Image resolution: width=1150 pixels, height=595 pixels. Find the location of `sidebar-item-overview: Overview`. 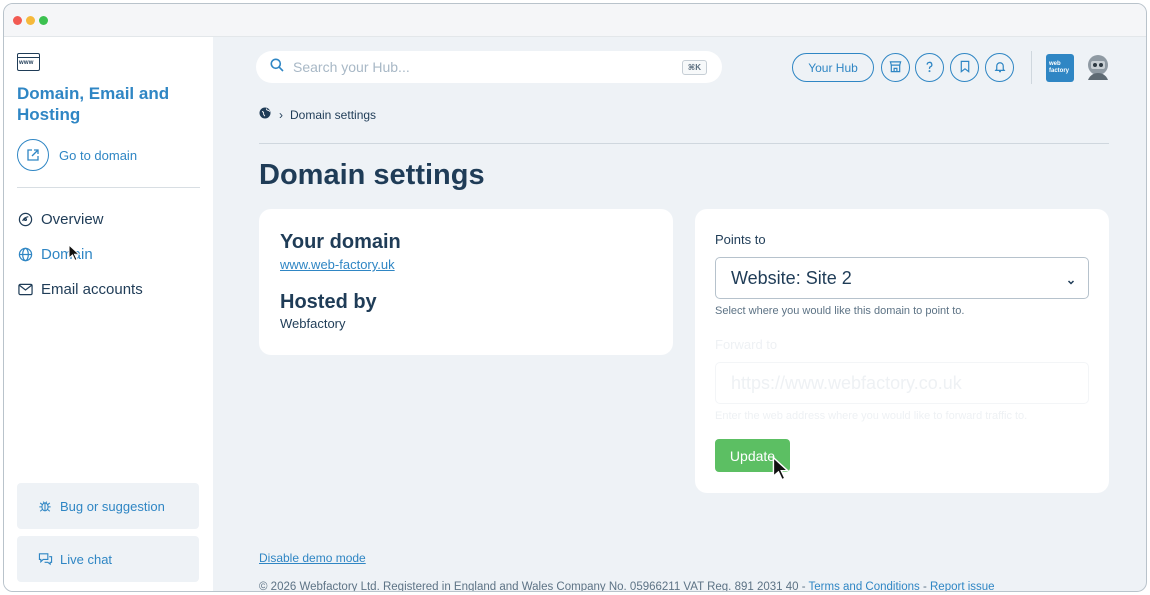

sidebar-item-overview: Overview is located at coordinates (60, 219).